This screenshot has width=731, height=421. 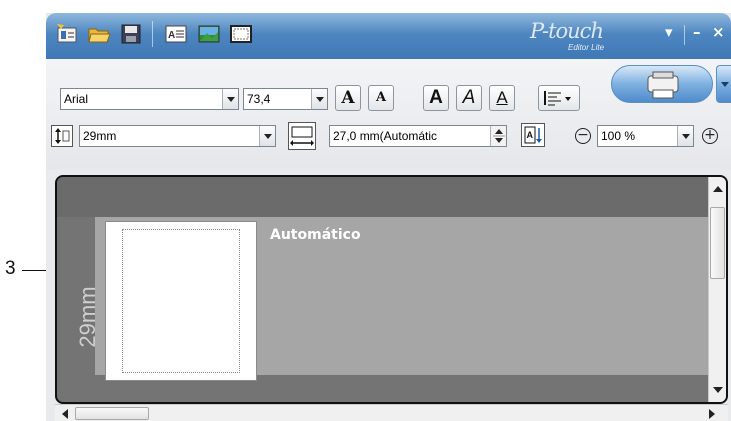 I want to click on new-label-icon, so click(x=67, y=34).